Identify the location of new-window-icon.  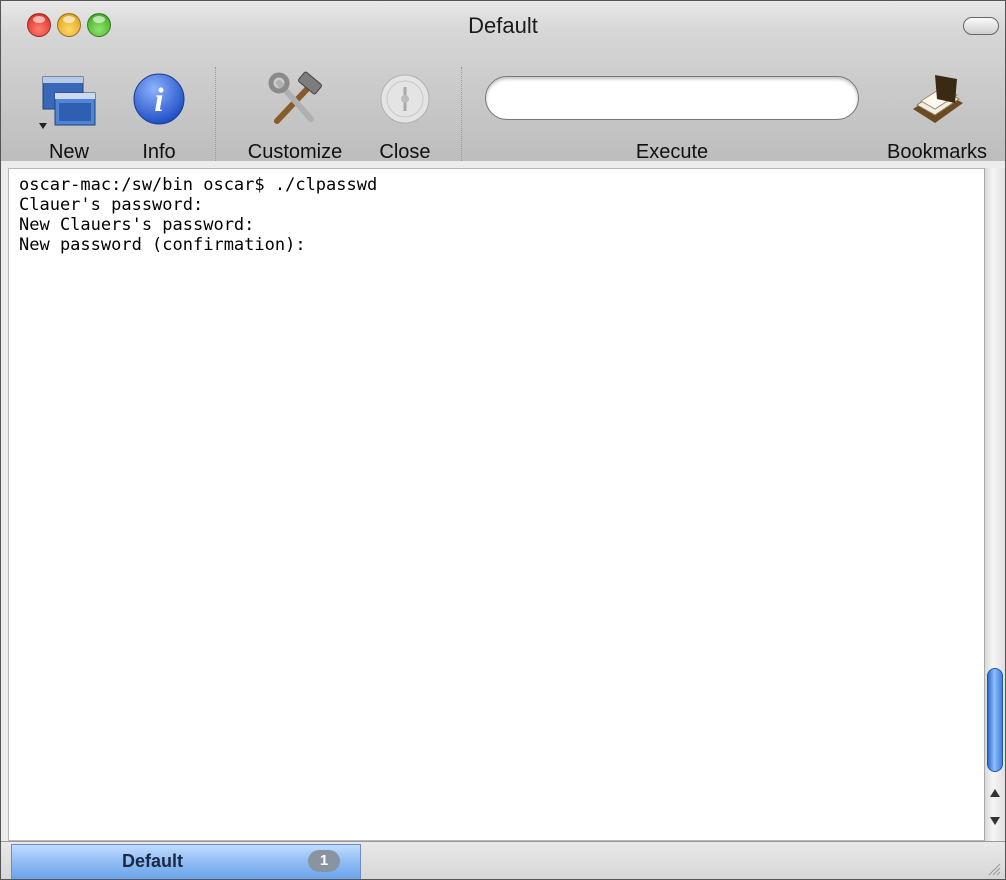
(67, 102).